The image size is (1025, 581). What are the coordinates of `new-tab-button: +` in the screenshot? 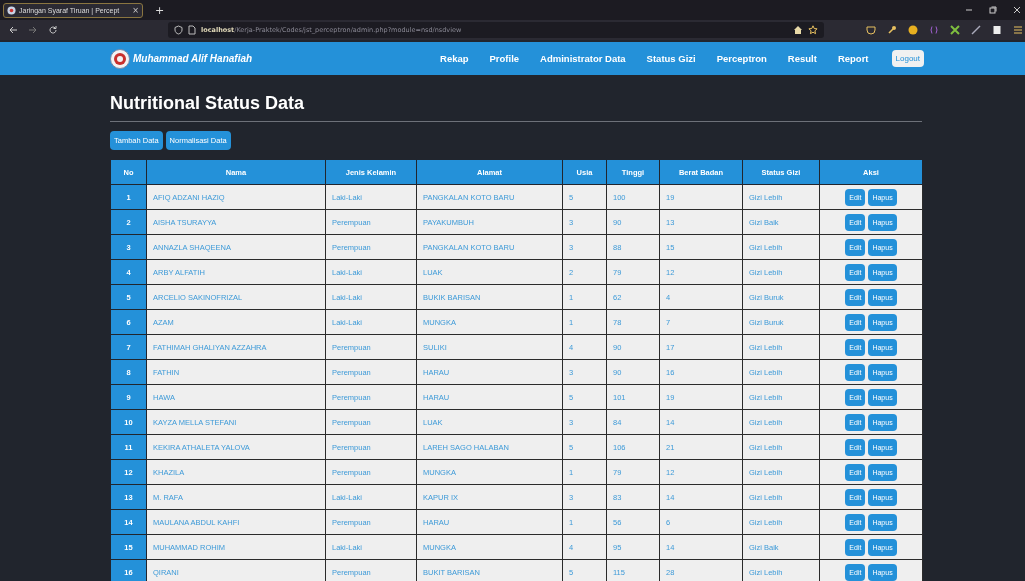 It's located at (160, 10).